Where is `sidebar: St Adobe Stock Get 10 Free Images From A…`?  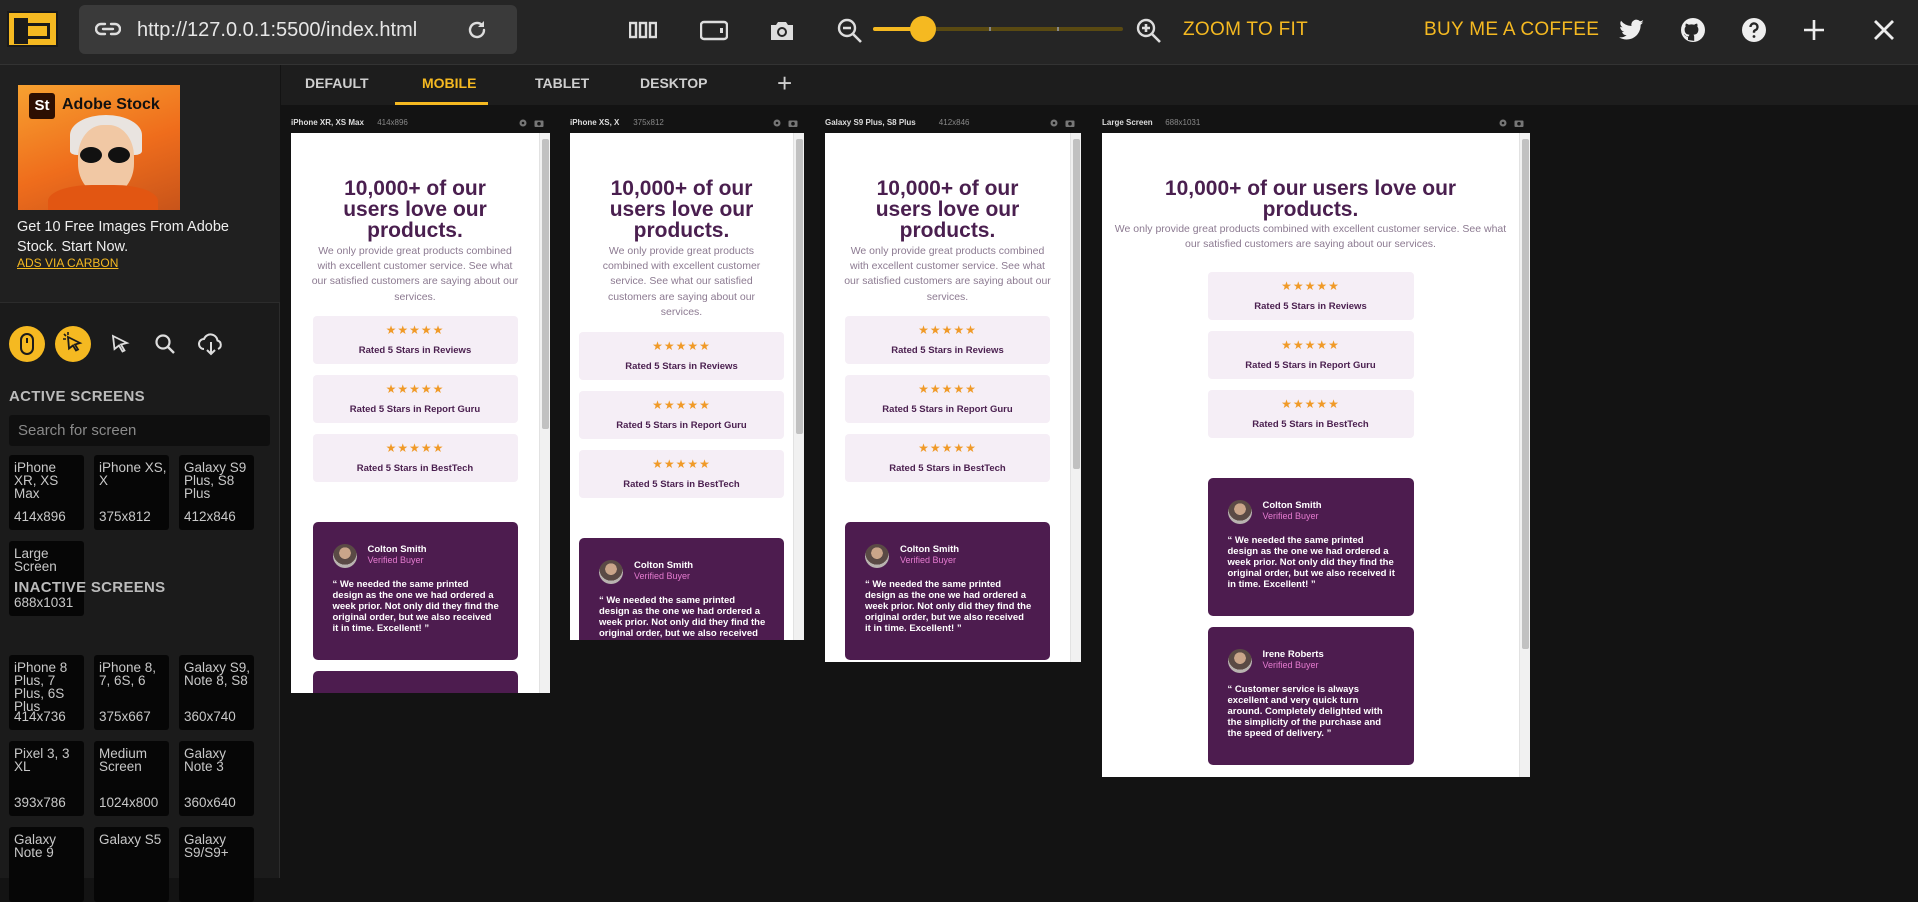 sidebar: St Adobe Stock Get 10 Free Images From A… is located at coordinates (140, 483).